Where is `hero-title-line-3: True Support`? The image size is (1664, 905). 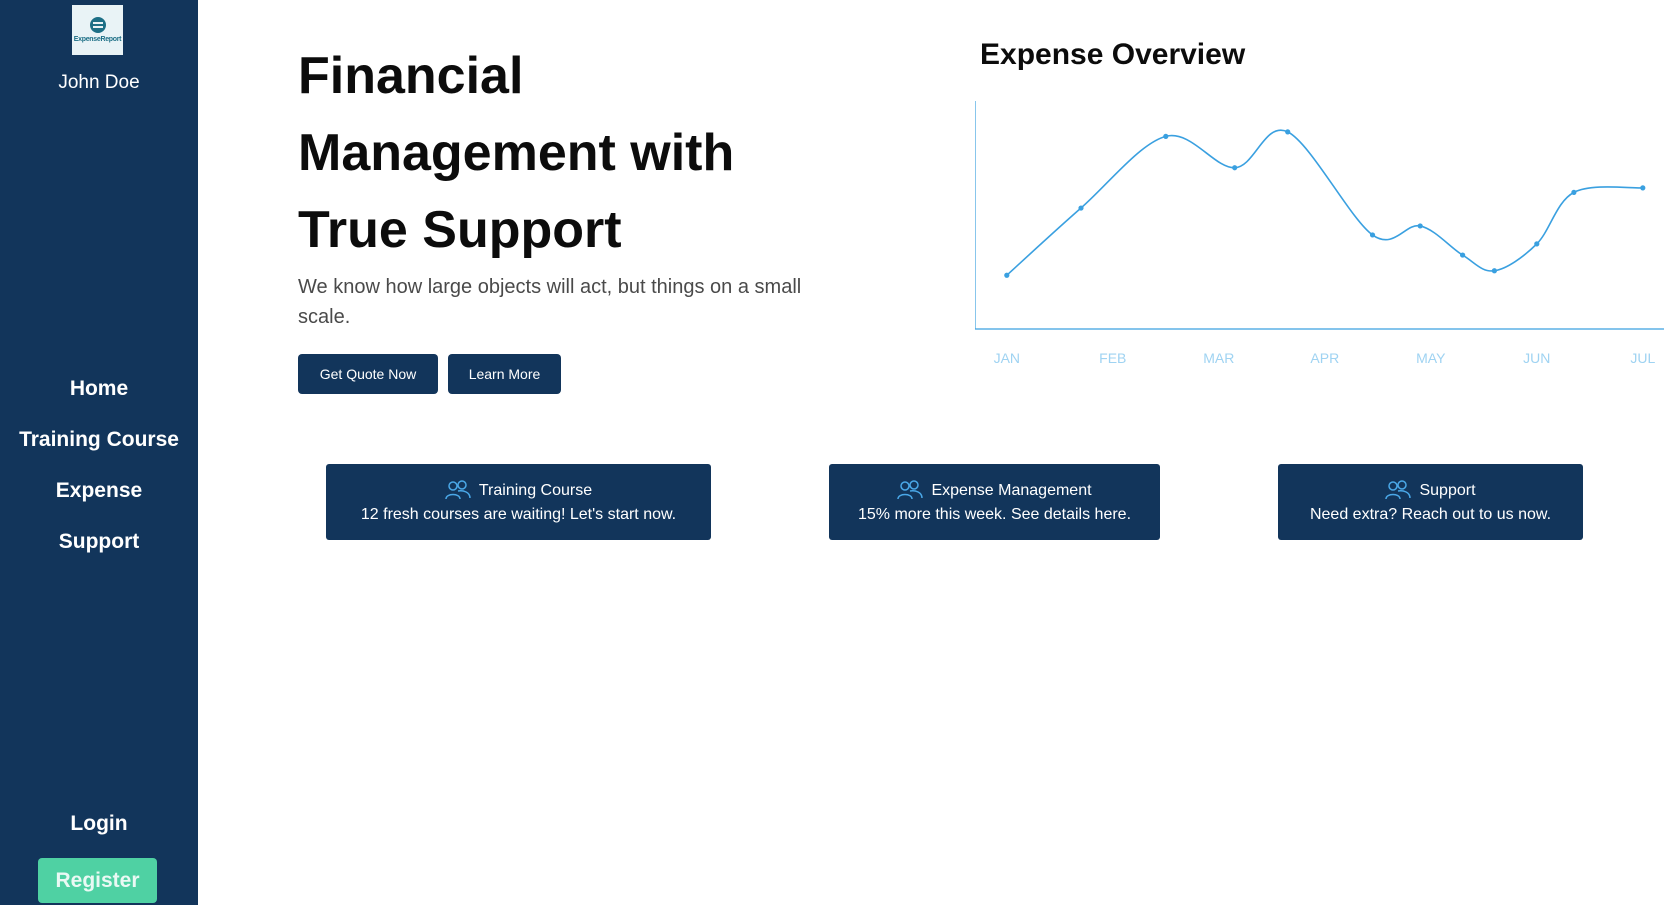
hero-title-line-3: True Support is located at coordinates (460, 230).